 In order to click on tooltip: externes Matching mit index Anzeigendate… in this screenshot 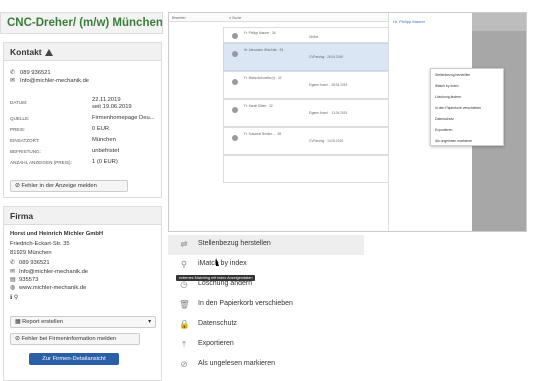, I will do `click(216, 278)`.